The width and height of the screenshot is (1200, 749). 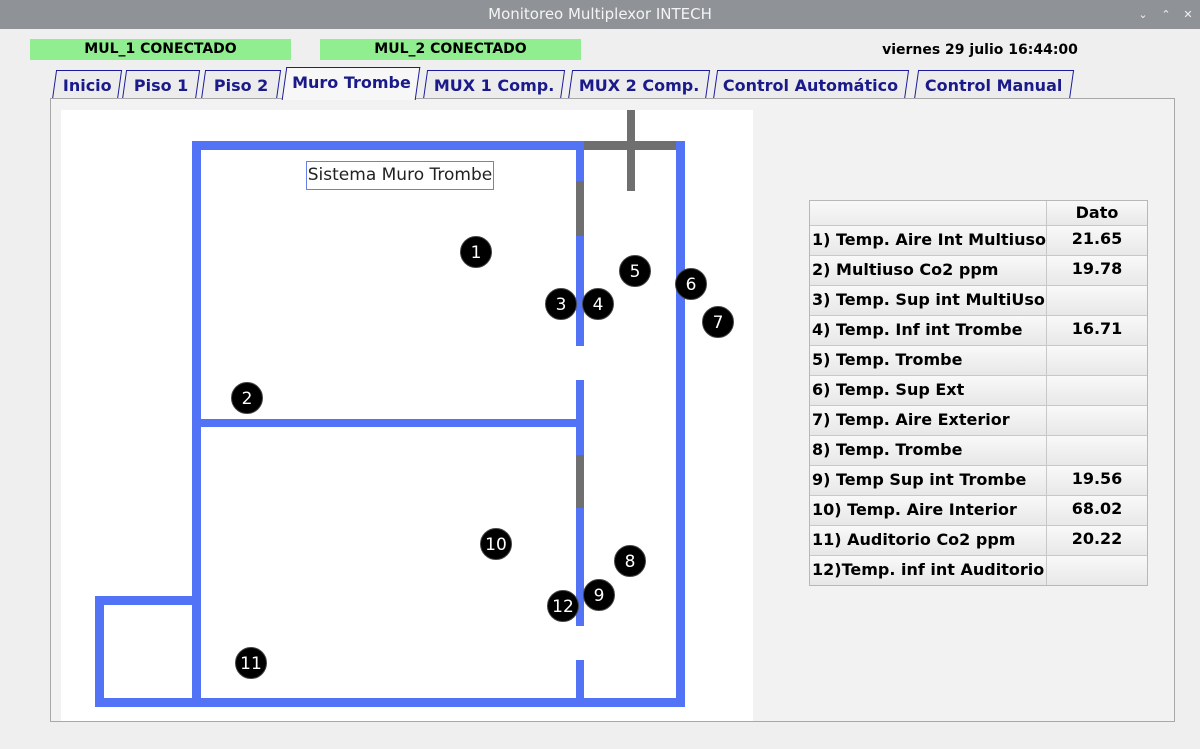 What do you see at coordinates (438, 702) in the screenshot?
I see `wall-bottom` at bounding box center [438, 702].